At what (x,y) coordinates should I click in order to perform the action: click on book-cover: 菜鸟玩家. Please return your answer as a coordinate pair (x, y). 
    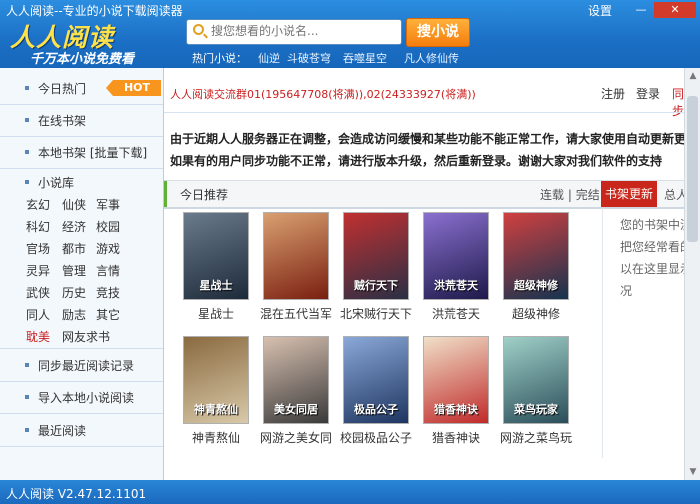
    Looking at the image, I should click on (536, 380).